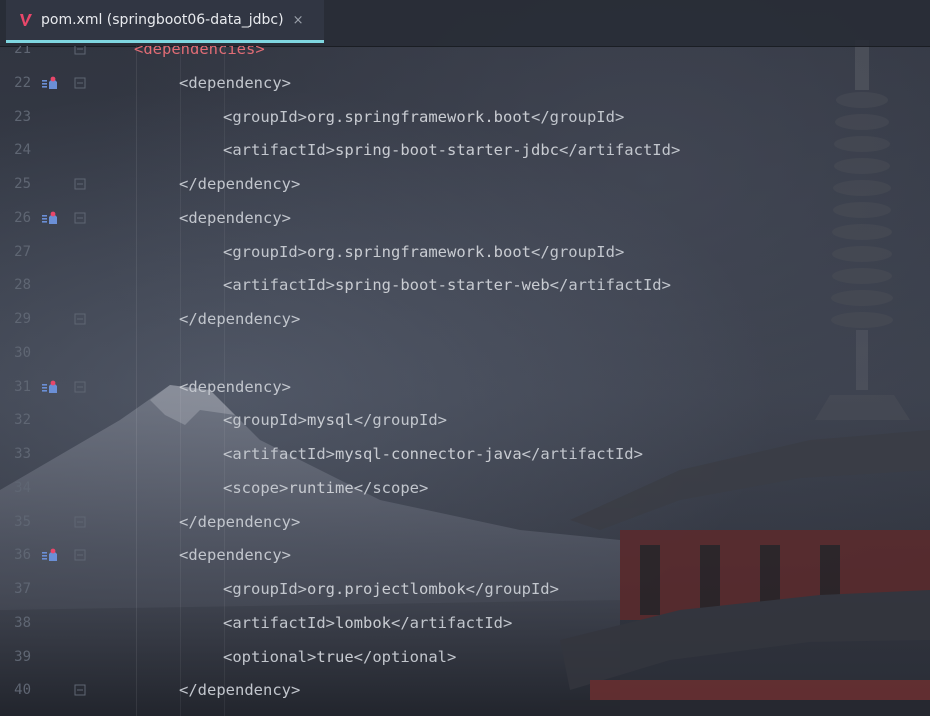  What do you see at coordinates (22, 51) in the screenshot?
I see `line-number: 21` at bounding box center [22, 51].